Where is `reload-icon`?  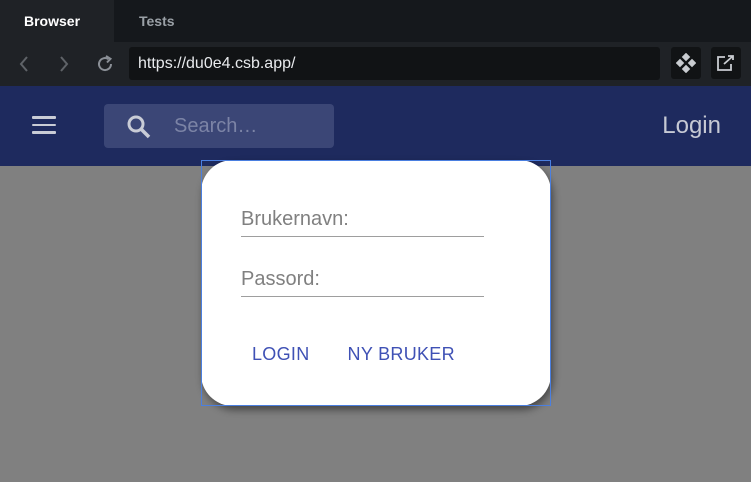
reload-icon is located at coordinates (105, 63).